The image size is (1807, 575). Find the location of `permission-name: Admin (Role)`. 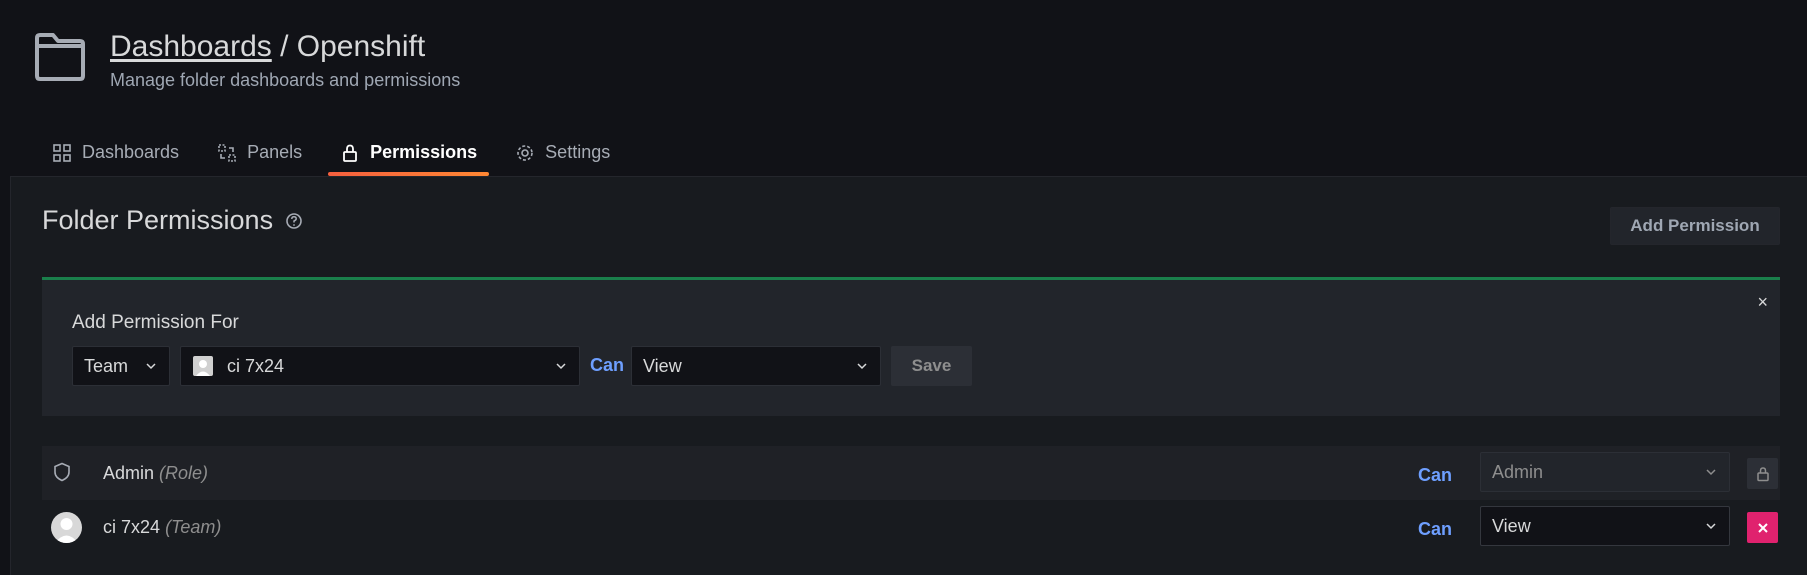

permission-name: Admin (Role) is located at coordinates (155, 473).